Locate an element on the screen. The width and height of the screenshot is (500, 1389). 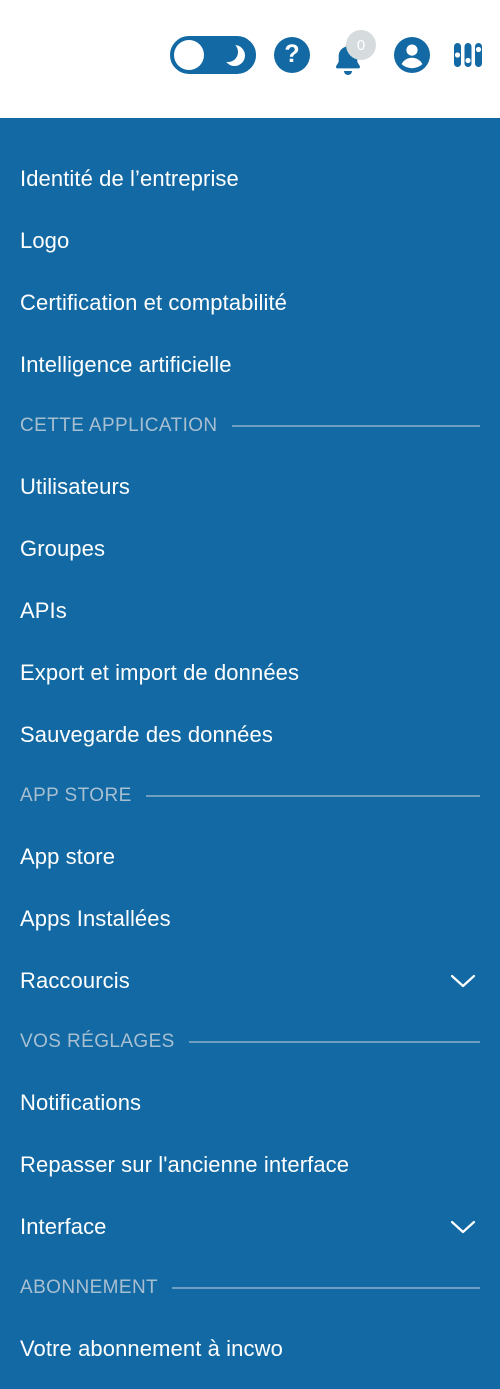
sidebar-item-label: Repasser sur l'ancienne interface is located at coordinates (185, 1164).